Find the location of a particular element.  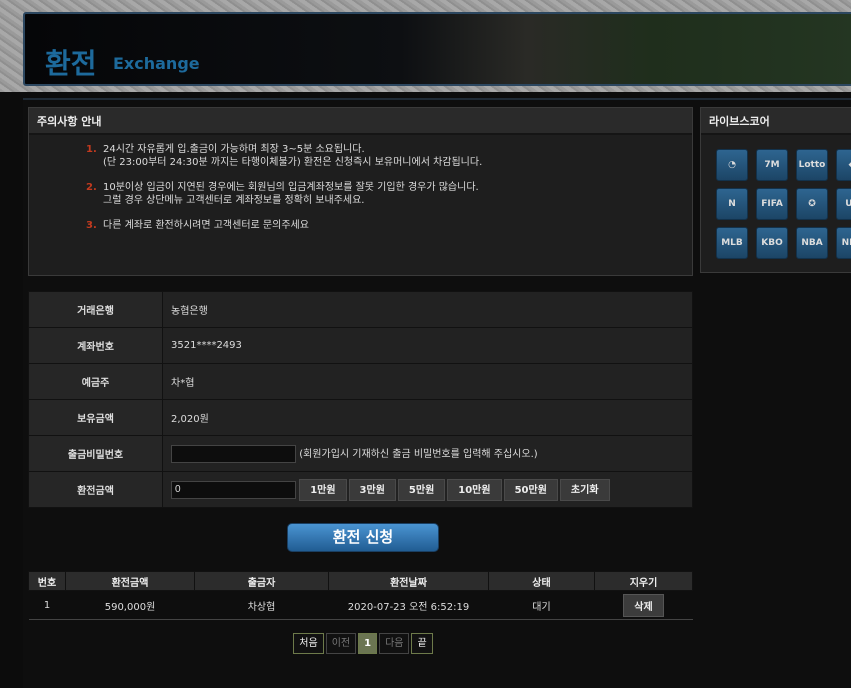

page-title: 환전 is located at coordinates (71, 63).